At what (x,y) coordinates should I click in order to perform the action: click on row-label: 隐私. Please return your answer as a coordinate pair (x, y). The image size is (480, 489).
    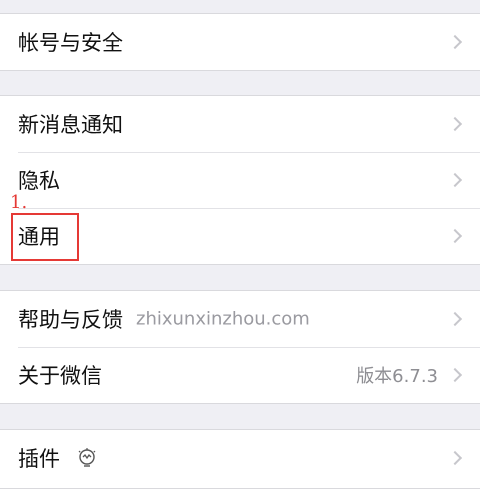
    Looking at the image, I should click on (39, 181).